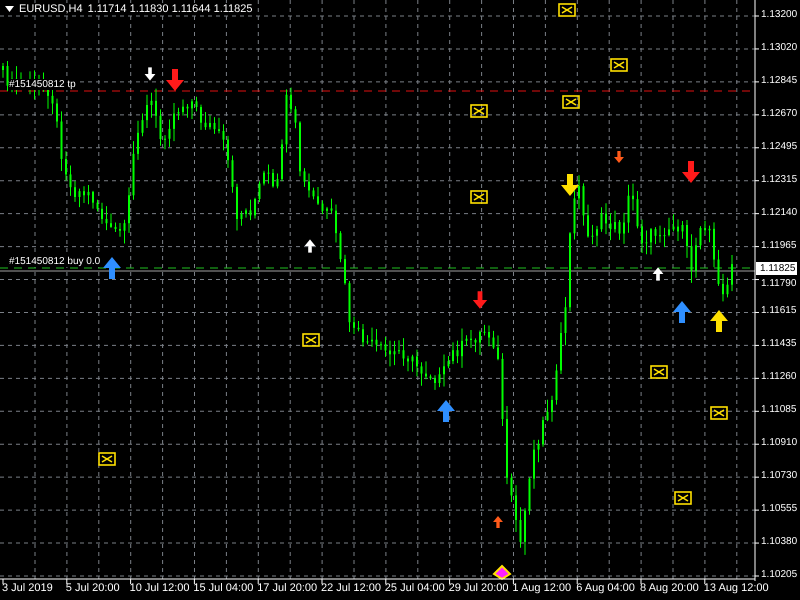 Image resolution: width=800 pixels, height=600 pixels. Describe the element at coordinates (778, 410) in the screenshot. I see `price-axis-label: 1.11085` at that location.